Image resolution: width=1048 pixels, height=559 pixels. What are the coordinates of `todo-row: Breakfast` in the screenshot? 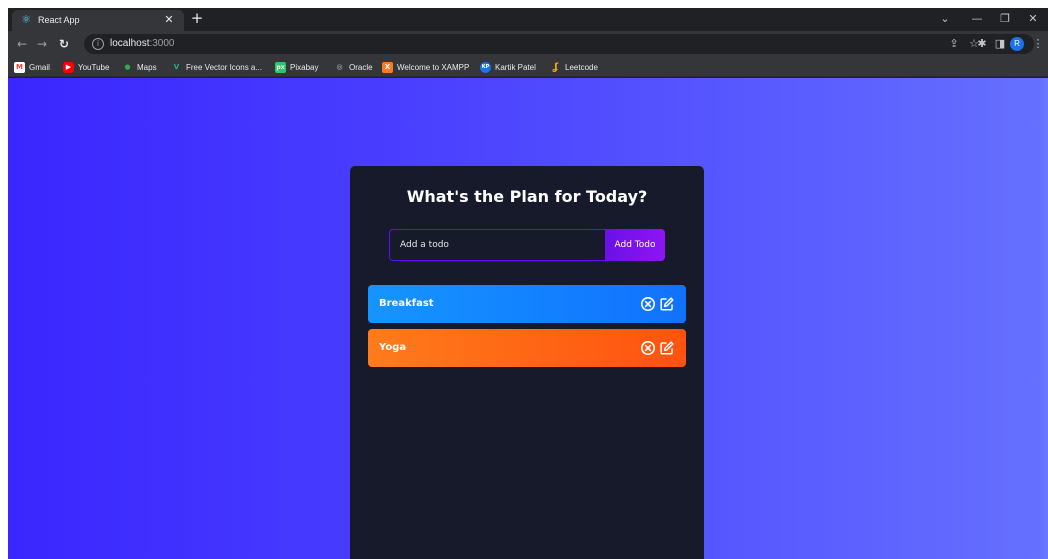 It's located at (527, 304).